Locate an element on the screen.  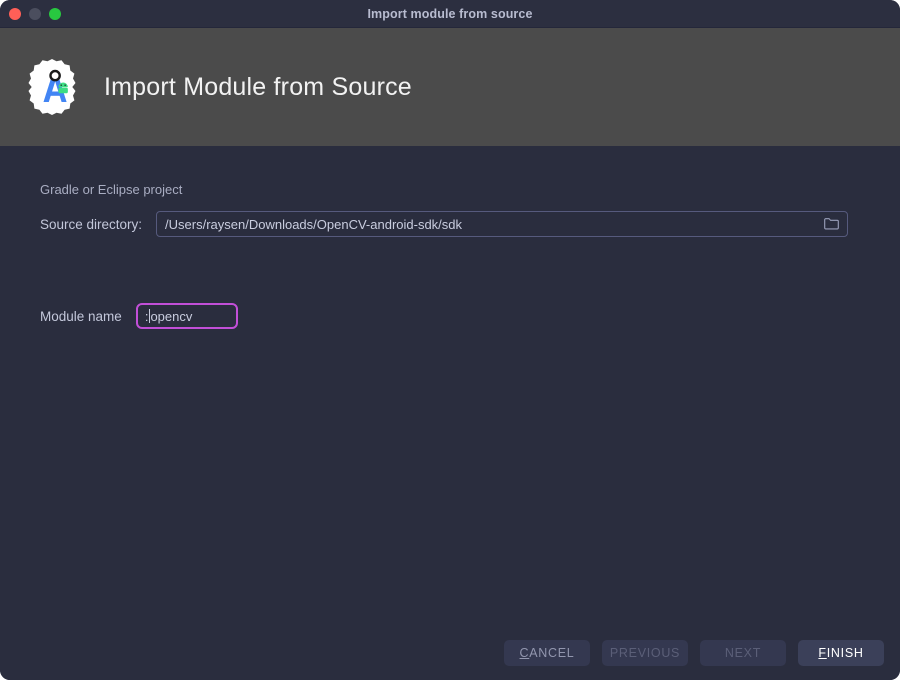
folder-icon is located at coordinates (831, 224).